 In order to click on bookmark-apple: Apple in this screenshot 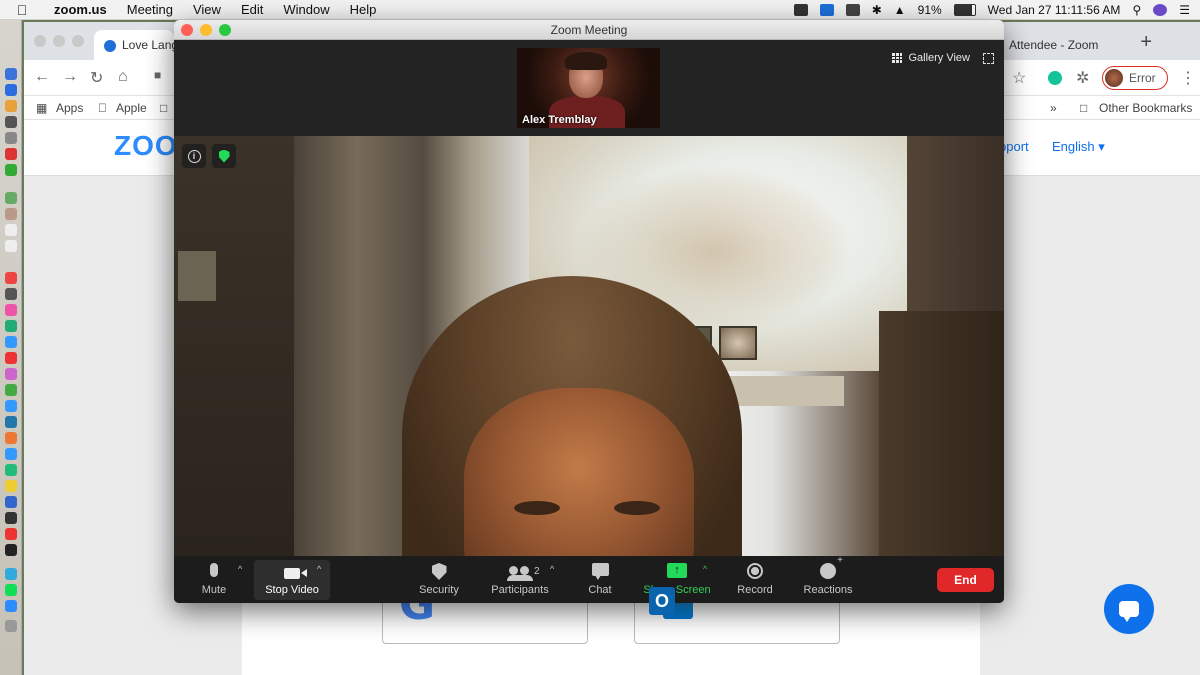, I will do `click(131, 108)`.